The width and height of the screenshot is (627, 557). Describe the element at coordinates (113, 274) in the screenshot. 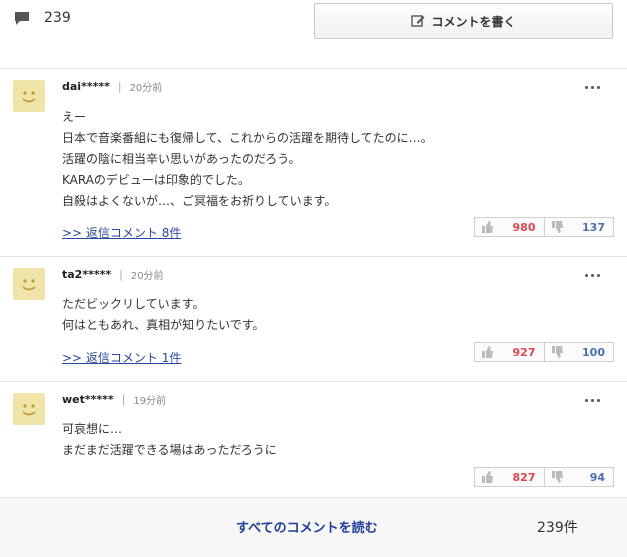

I see `comment-meta: ta2***** | 20分前` at that location.